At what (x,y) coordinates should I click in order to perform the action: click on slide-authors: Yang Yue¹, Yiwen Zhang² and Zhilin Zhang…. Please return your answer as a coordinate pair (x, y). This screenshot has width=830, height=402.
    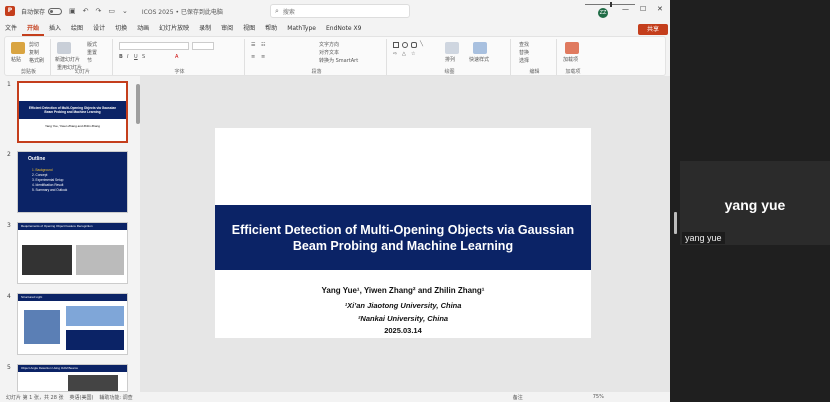
    Looking at the image, I should click on (403, 290).